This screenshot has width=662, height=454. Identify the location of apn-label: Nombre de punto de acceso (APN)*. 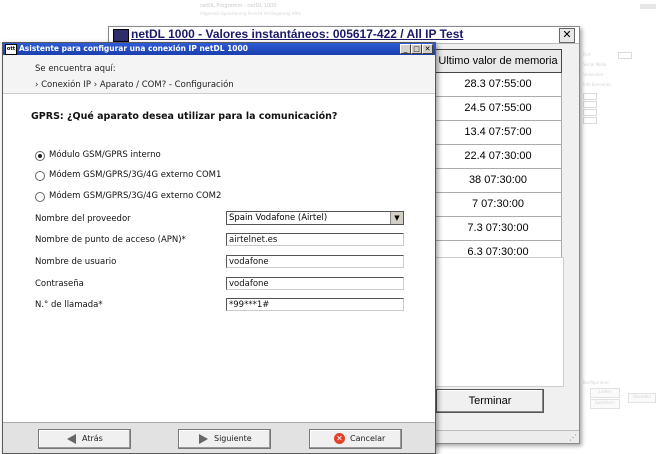
(110, 240).